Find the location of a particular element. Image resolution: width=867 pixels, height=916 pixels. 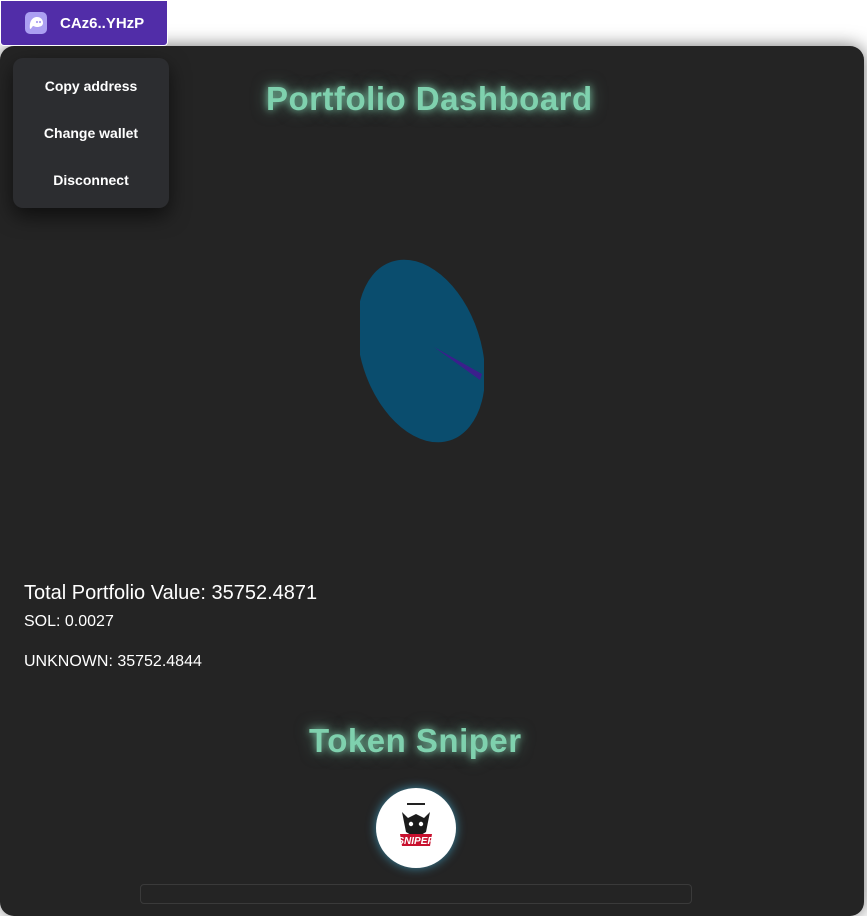

svg-text: SNIPER is located at coordinates (416, 841).